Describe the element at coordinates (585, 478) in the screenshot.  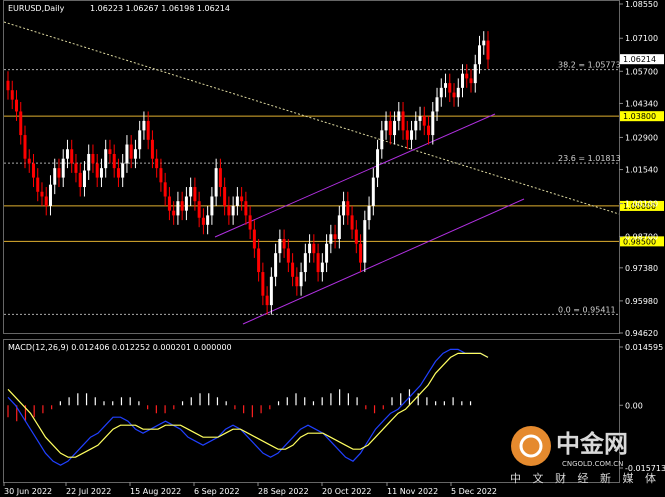
I see `watermark-subtitle: 中 文 财 经 新 媒 体` at that location.